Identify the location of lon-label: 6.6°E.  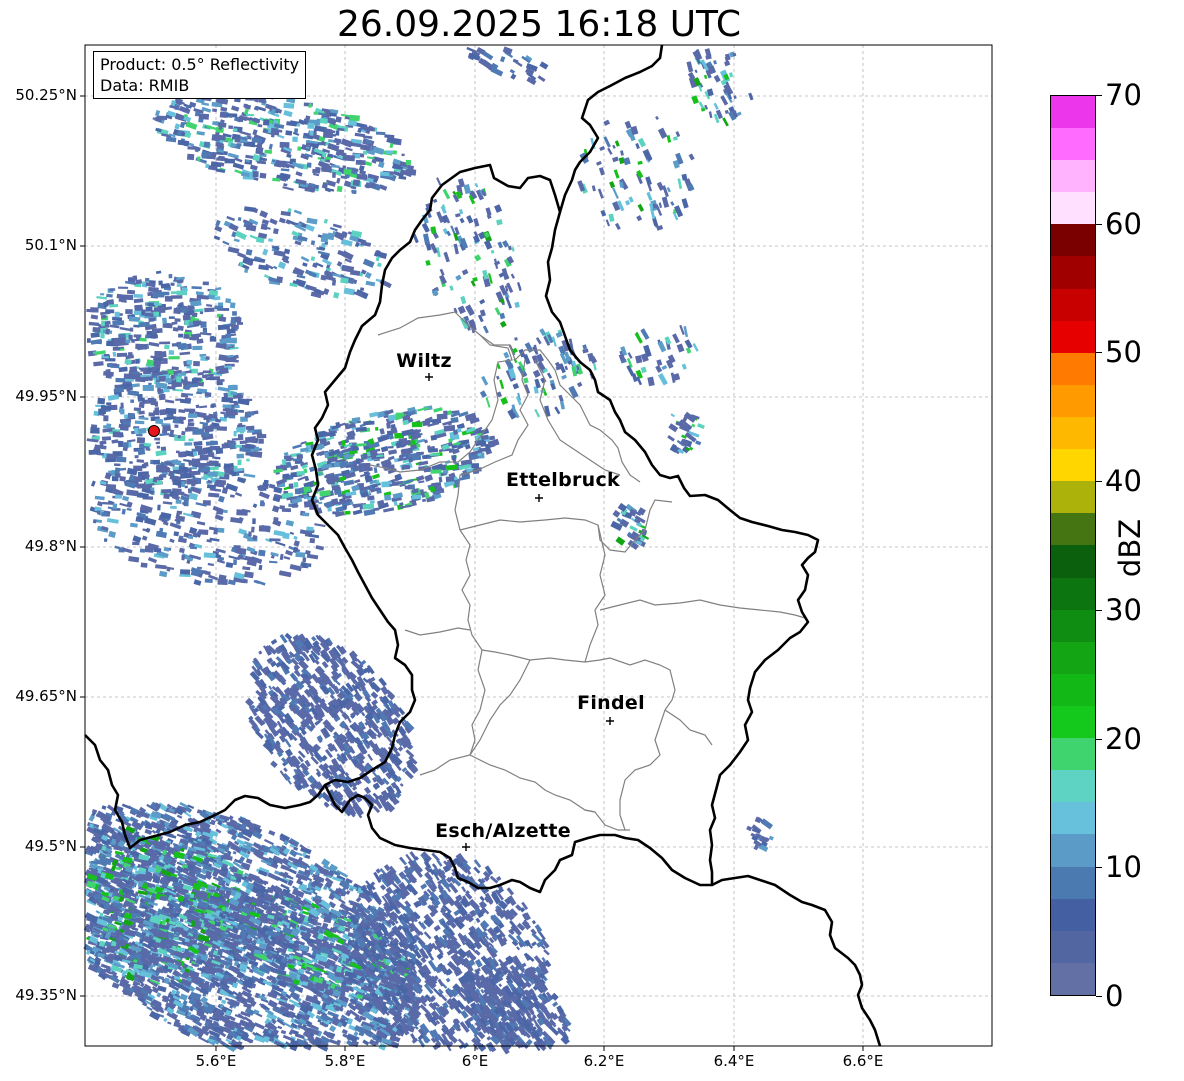
(863, 1061).